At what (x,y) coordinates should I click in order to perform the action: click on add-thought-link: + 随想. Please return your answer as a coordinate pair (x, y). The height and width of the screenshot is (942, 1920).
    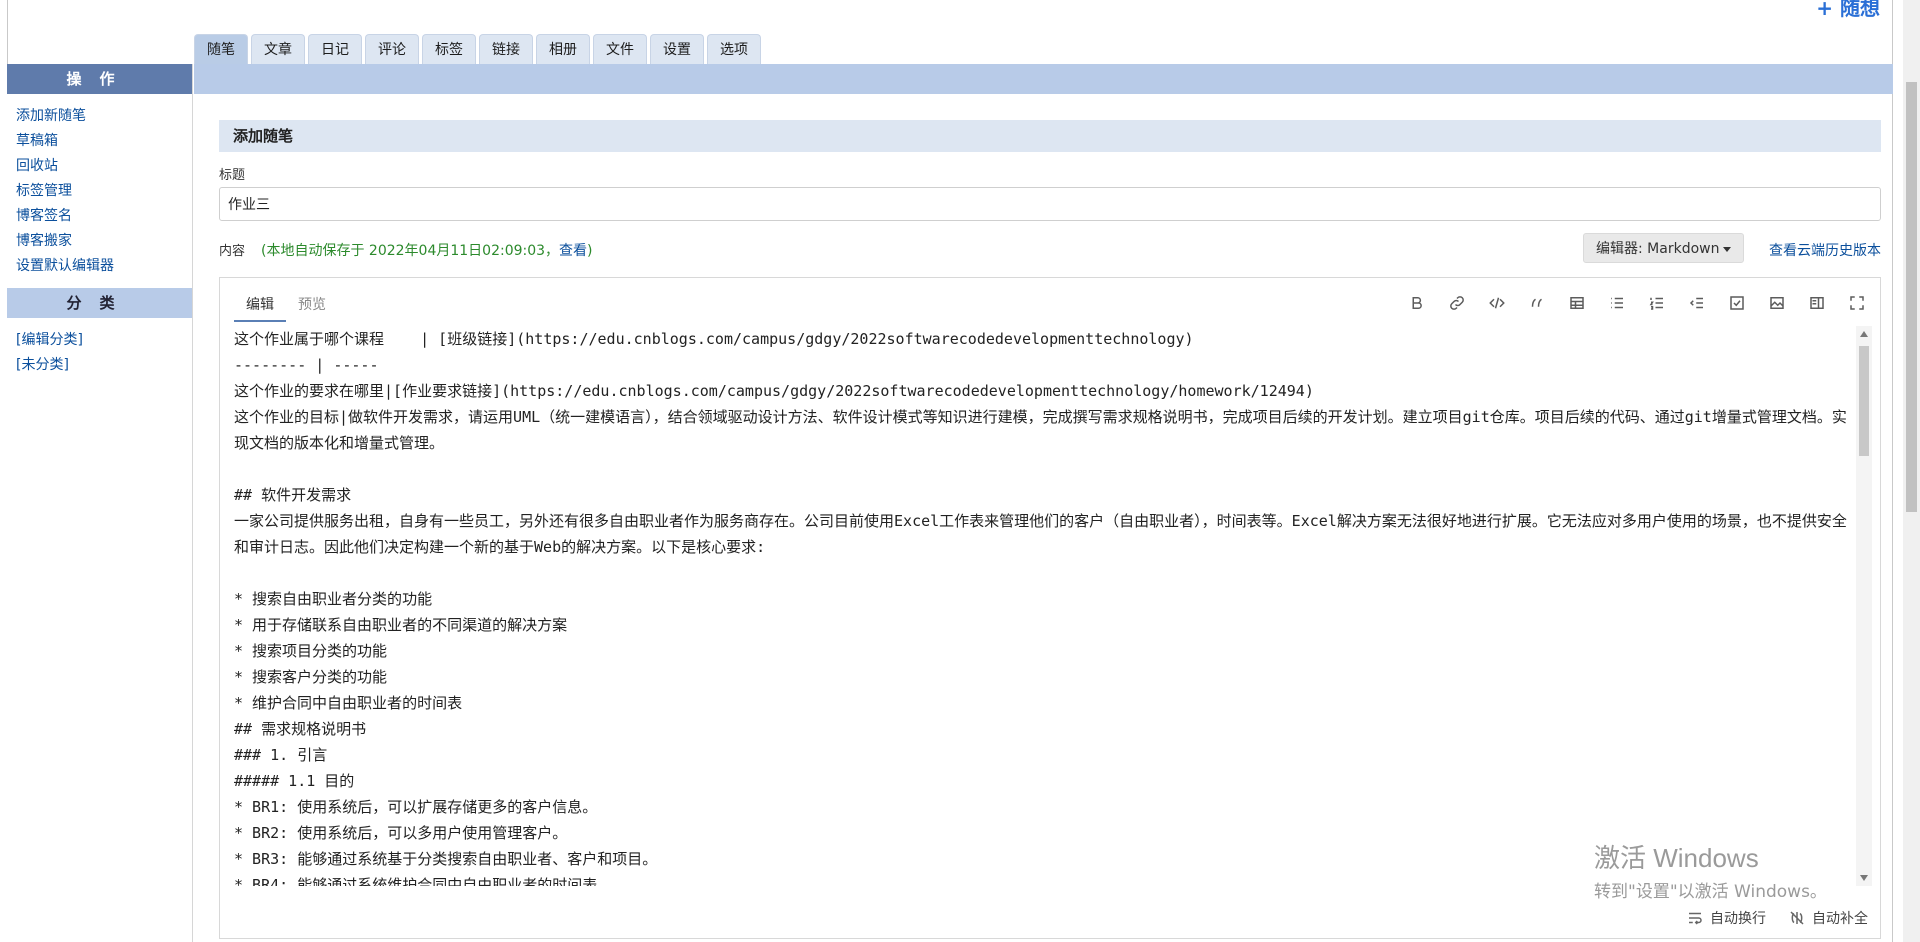
    Looking at the image, I should click on (1848, 10).